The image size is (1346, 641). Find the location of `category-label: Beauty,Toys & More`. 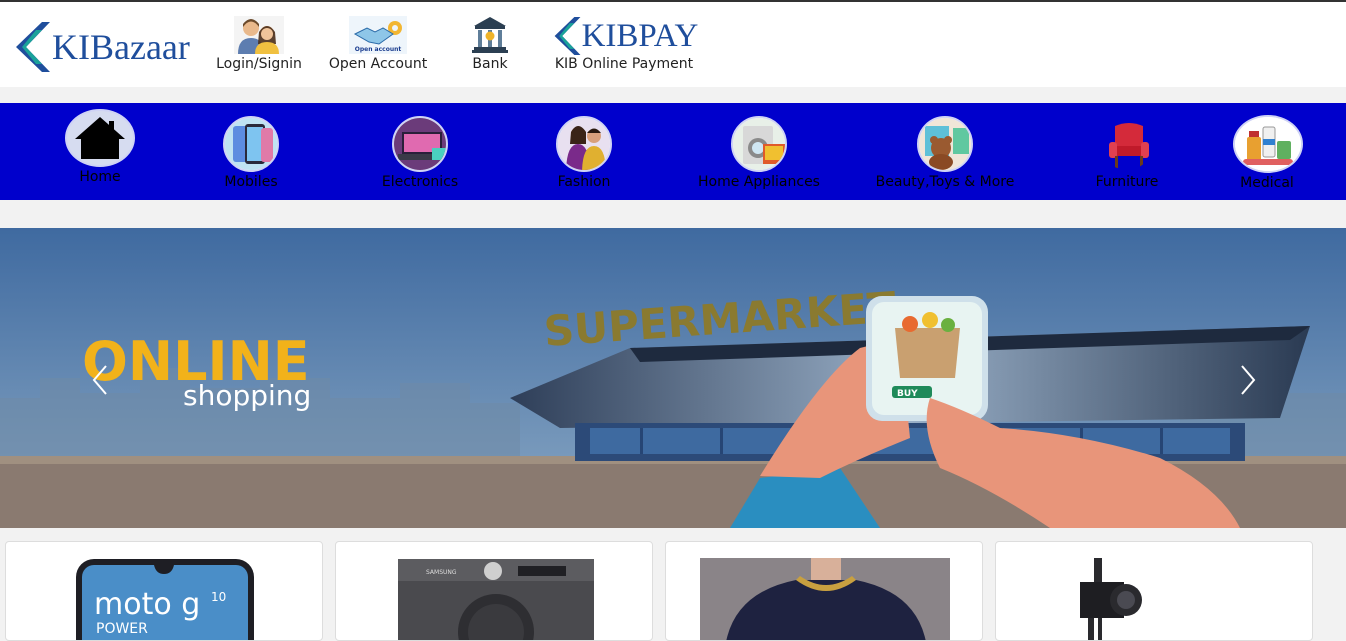

category-label: Beauty,Toys & More is located at coordinates (945, 182).